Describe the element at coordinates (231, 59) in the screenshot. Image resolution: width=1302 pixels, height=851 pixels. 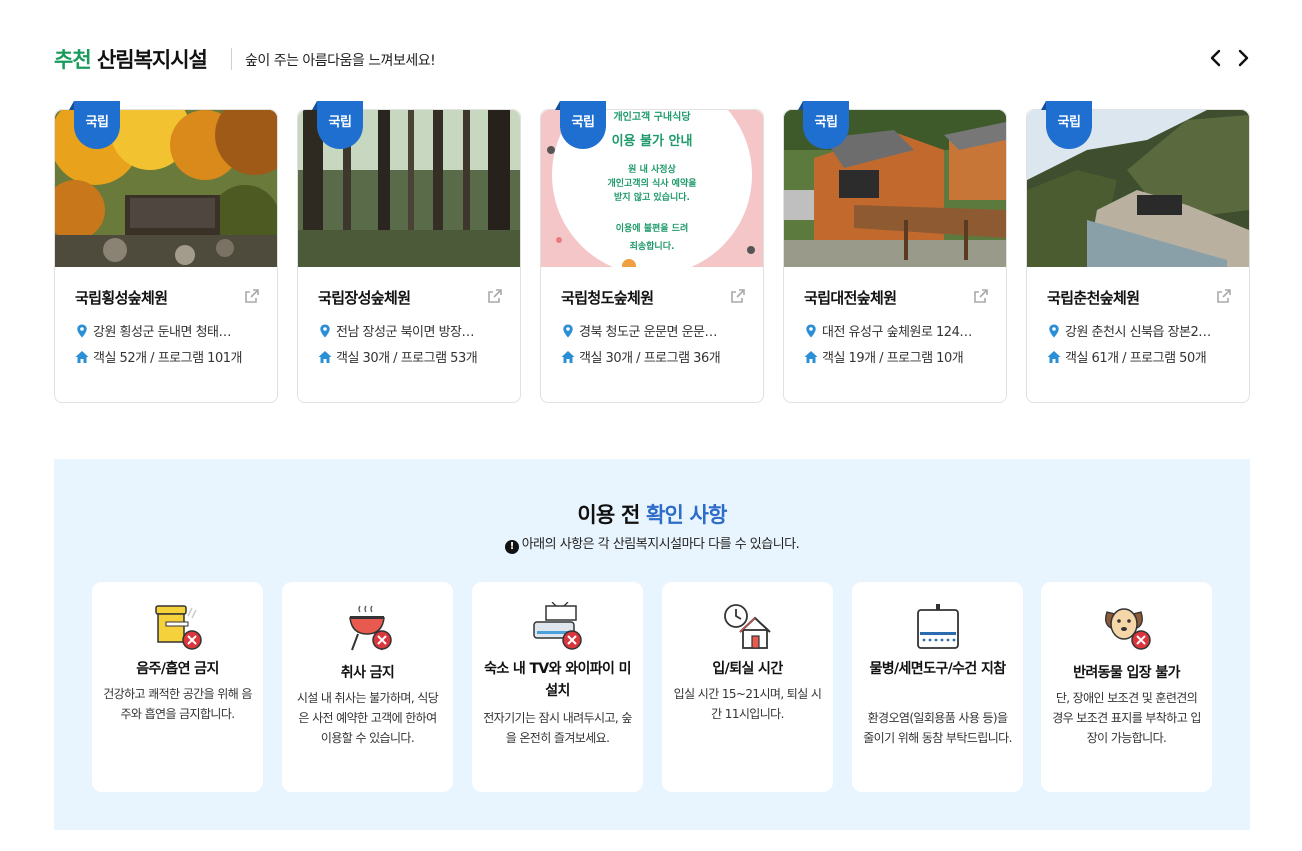
I see `title-divider` at that location.